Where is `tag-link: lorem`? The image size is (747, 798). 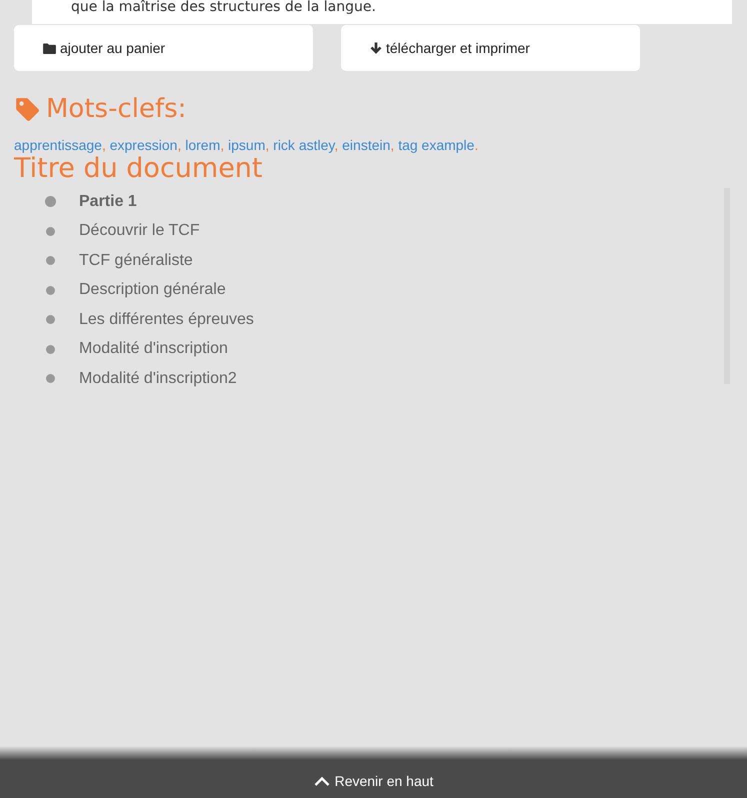
tag-link: lorem is located at coordinates (202, 145).